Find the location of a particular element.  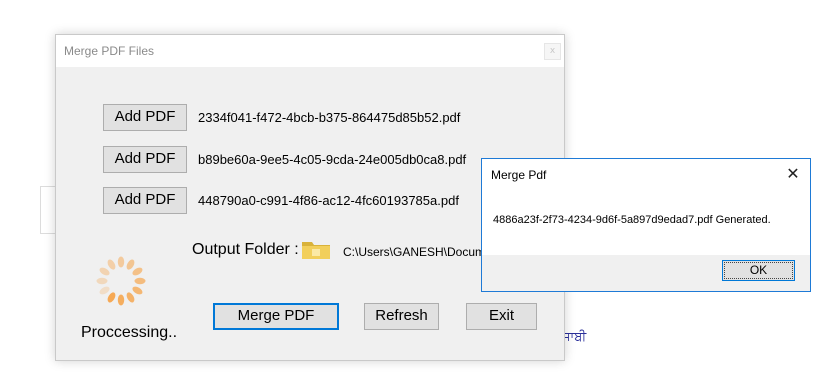

file-name-3: 448790a0-c991-4f86-ac12-4fc60193785a.pdf is located at coordinates (328, 200).